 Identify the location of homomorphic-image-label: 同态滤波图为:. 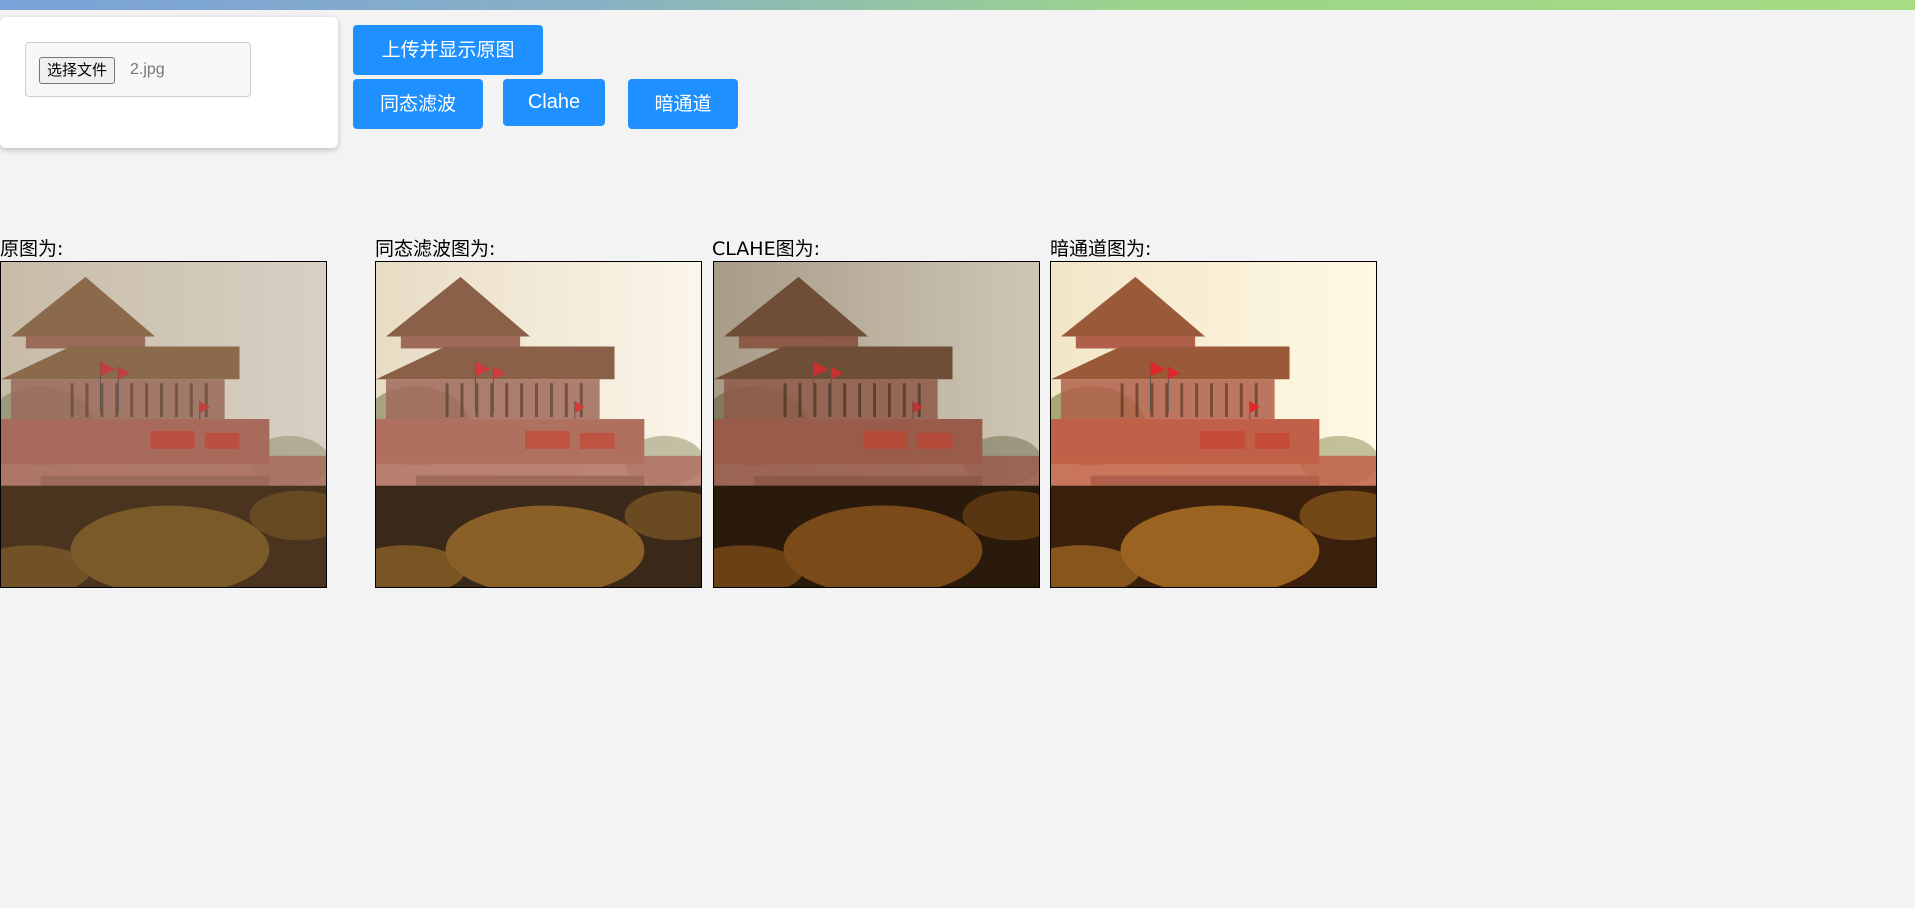
(435, 249).